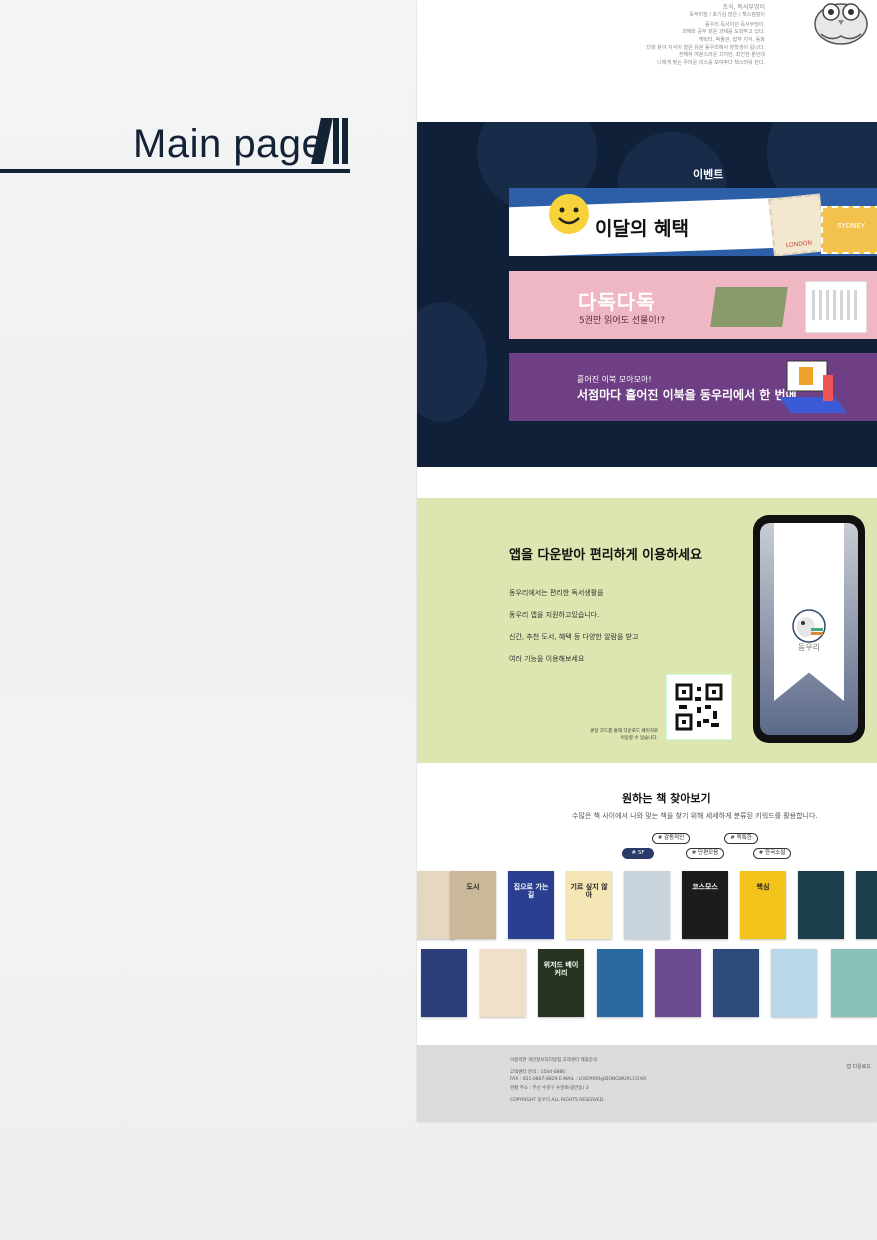 The height and width of the screenshot is (1240, 877). I want to click on keyword-chip: # 단편모음, so click(705, 853).